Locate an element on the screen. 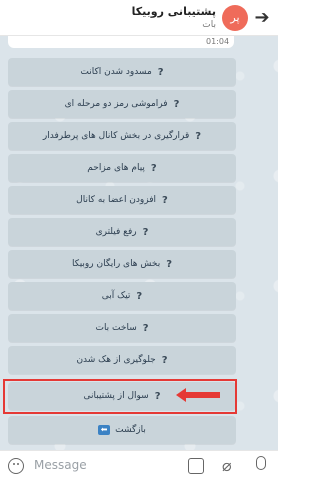 This screenshot has width=320, height=480. option-button-prevent-hack: ? جلوگیری از هک شدن is located at coordinates (122, 360).